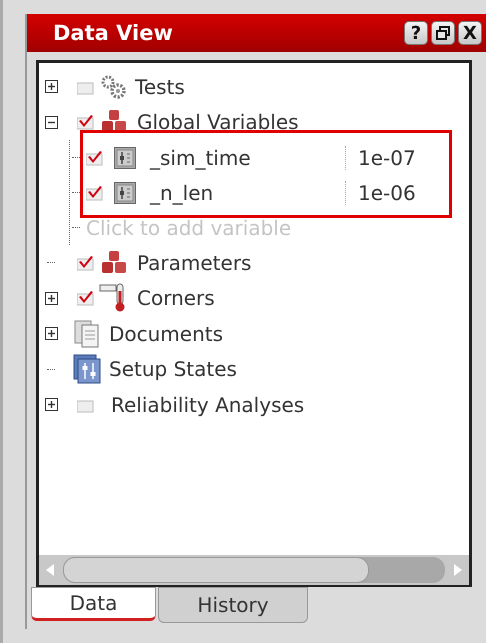 This screenshot has height=643, width=486. I want to click on sliders-icon, so click(87, 369).